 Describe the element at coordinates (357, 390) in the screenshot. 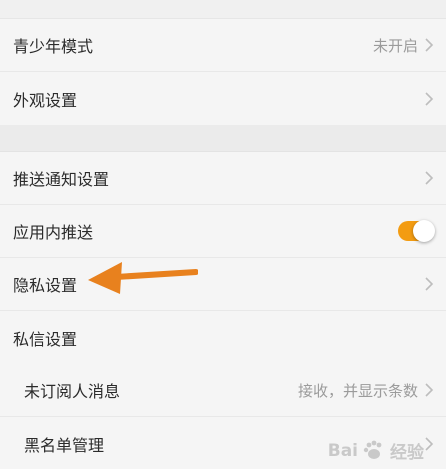

I see `unsubscribed-messages-value: 接收，并显示条数` at that location.